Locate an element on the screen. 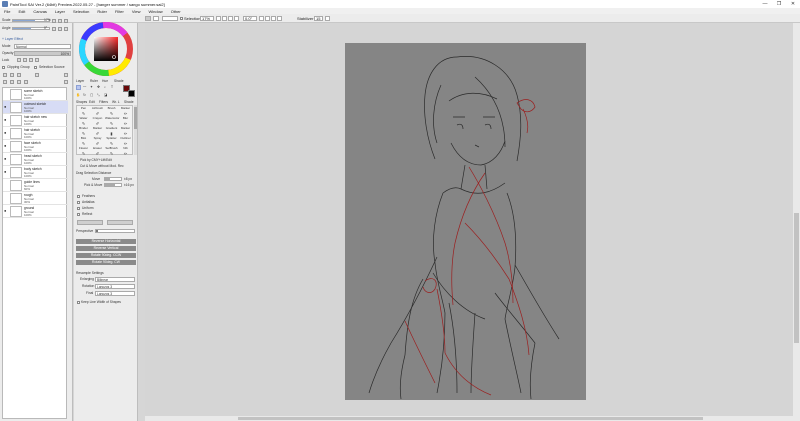 The height and width of the screenshot is (421, 800). angle-reset-button is located at coordinates (66, 29).